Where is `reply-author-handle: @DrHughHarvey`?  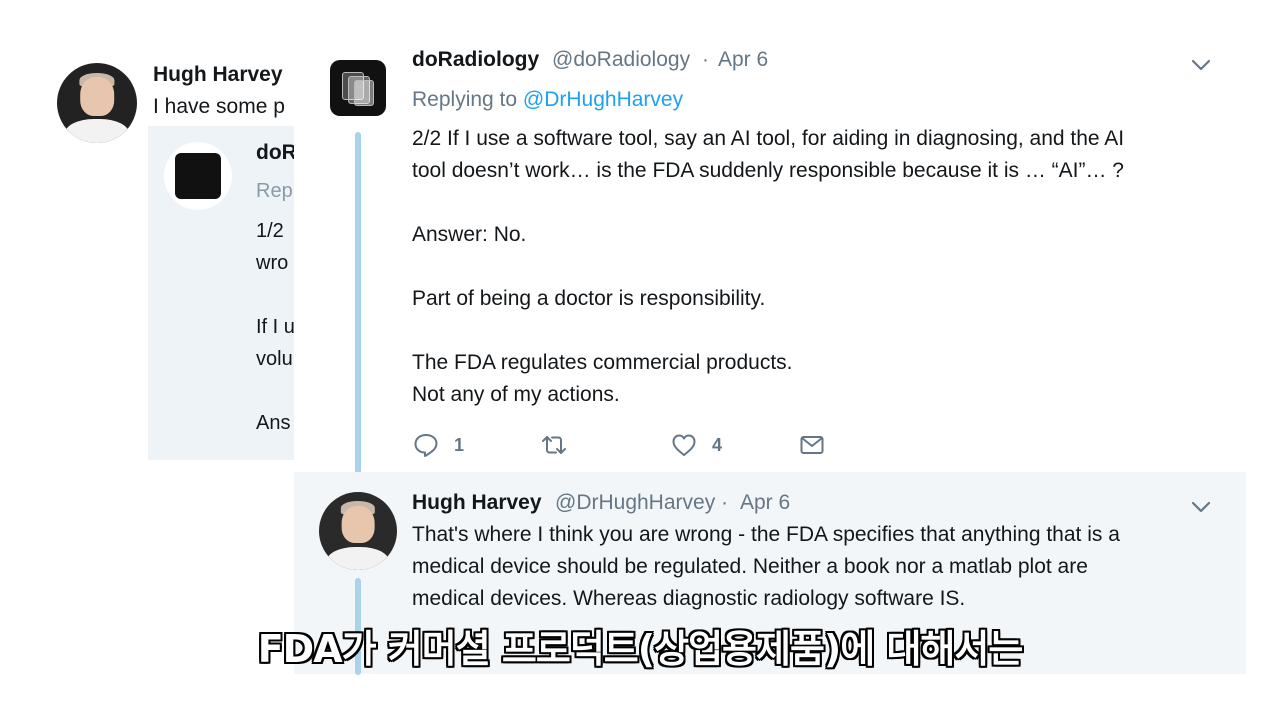
reply-author-handle: @DrHughHarvey is located at coordinates (635, 503).